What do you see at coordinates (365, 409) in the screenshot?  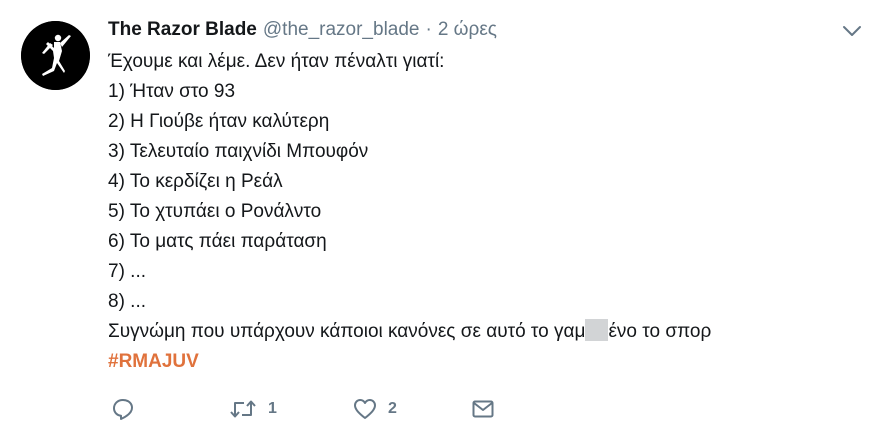 I see `heart-icon` at bounding box center [365, 409].